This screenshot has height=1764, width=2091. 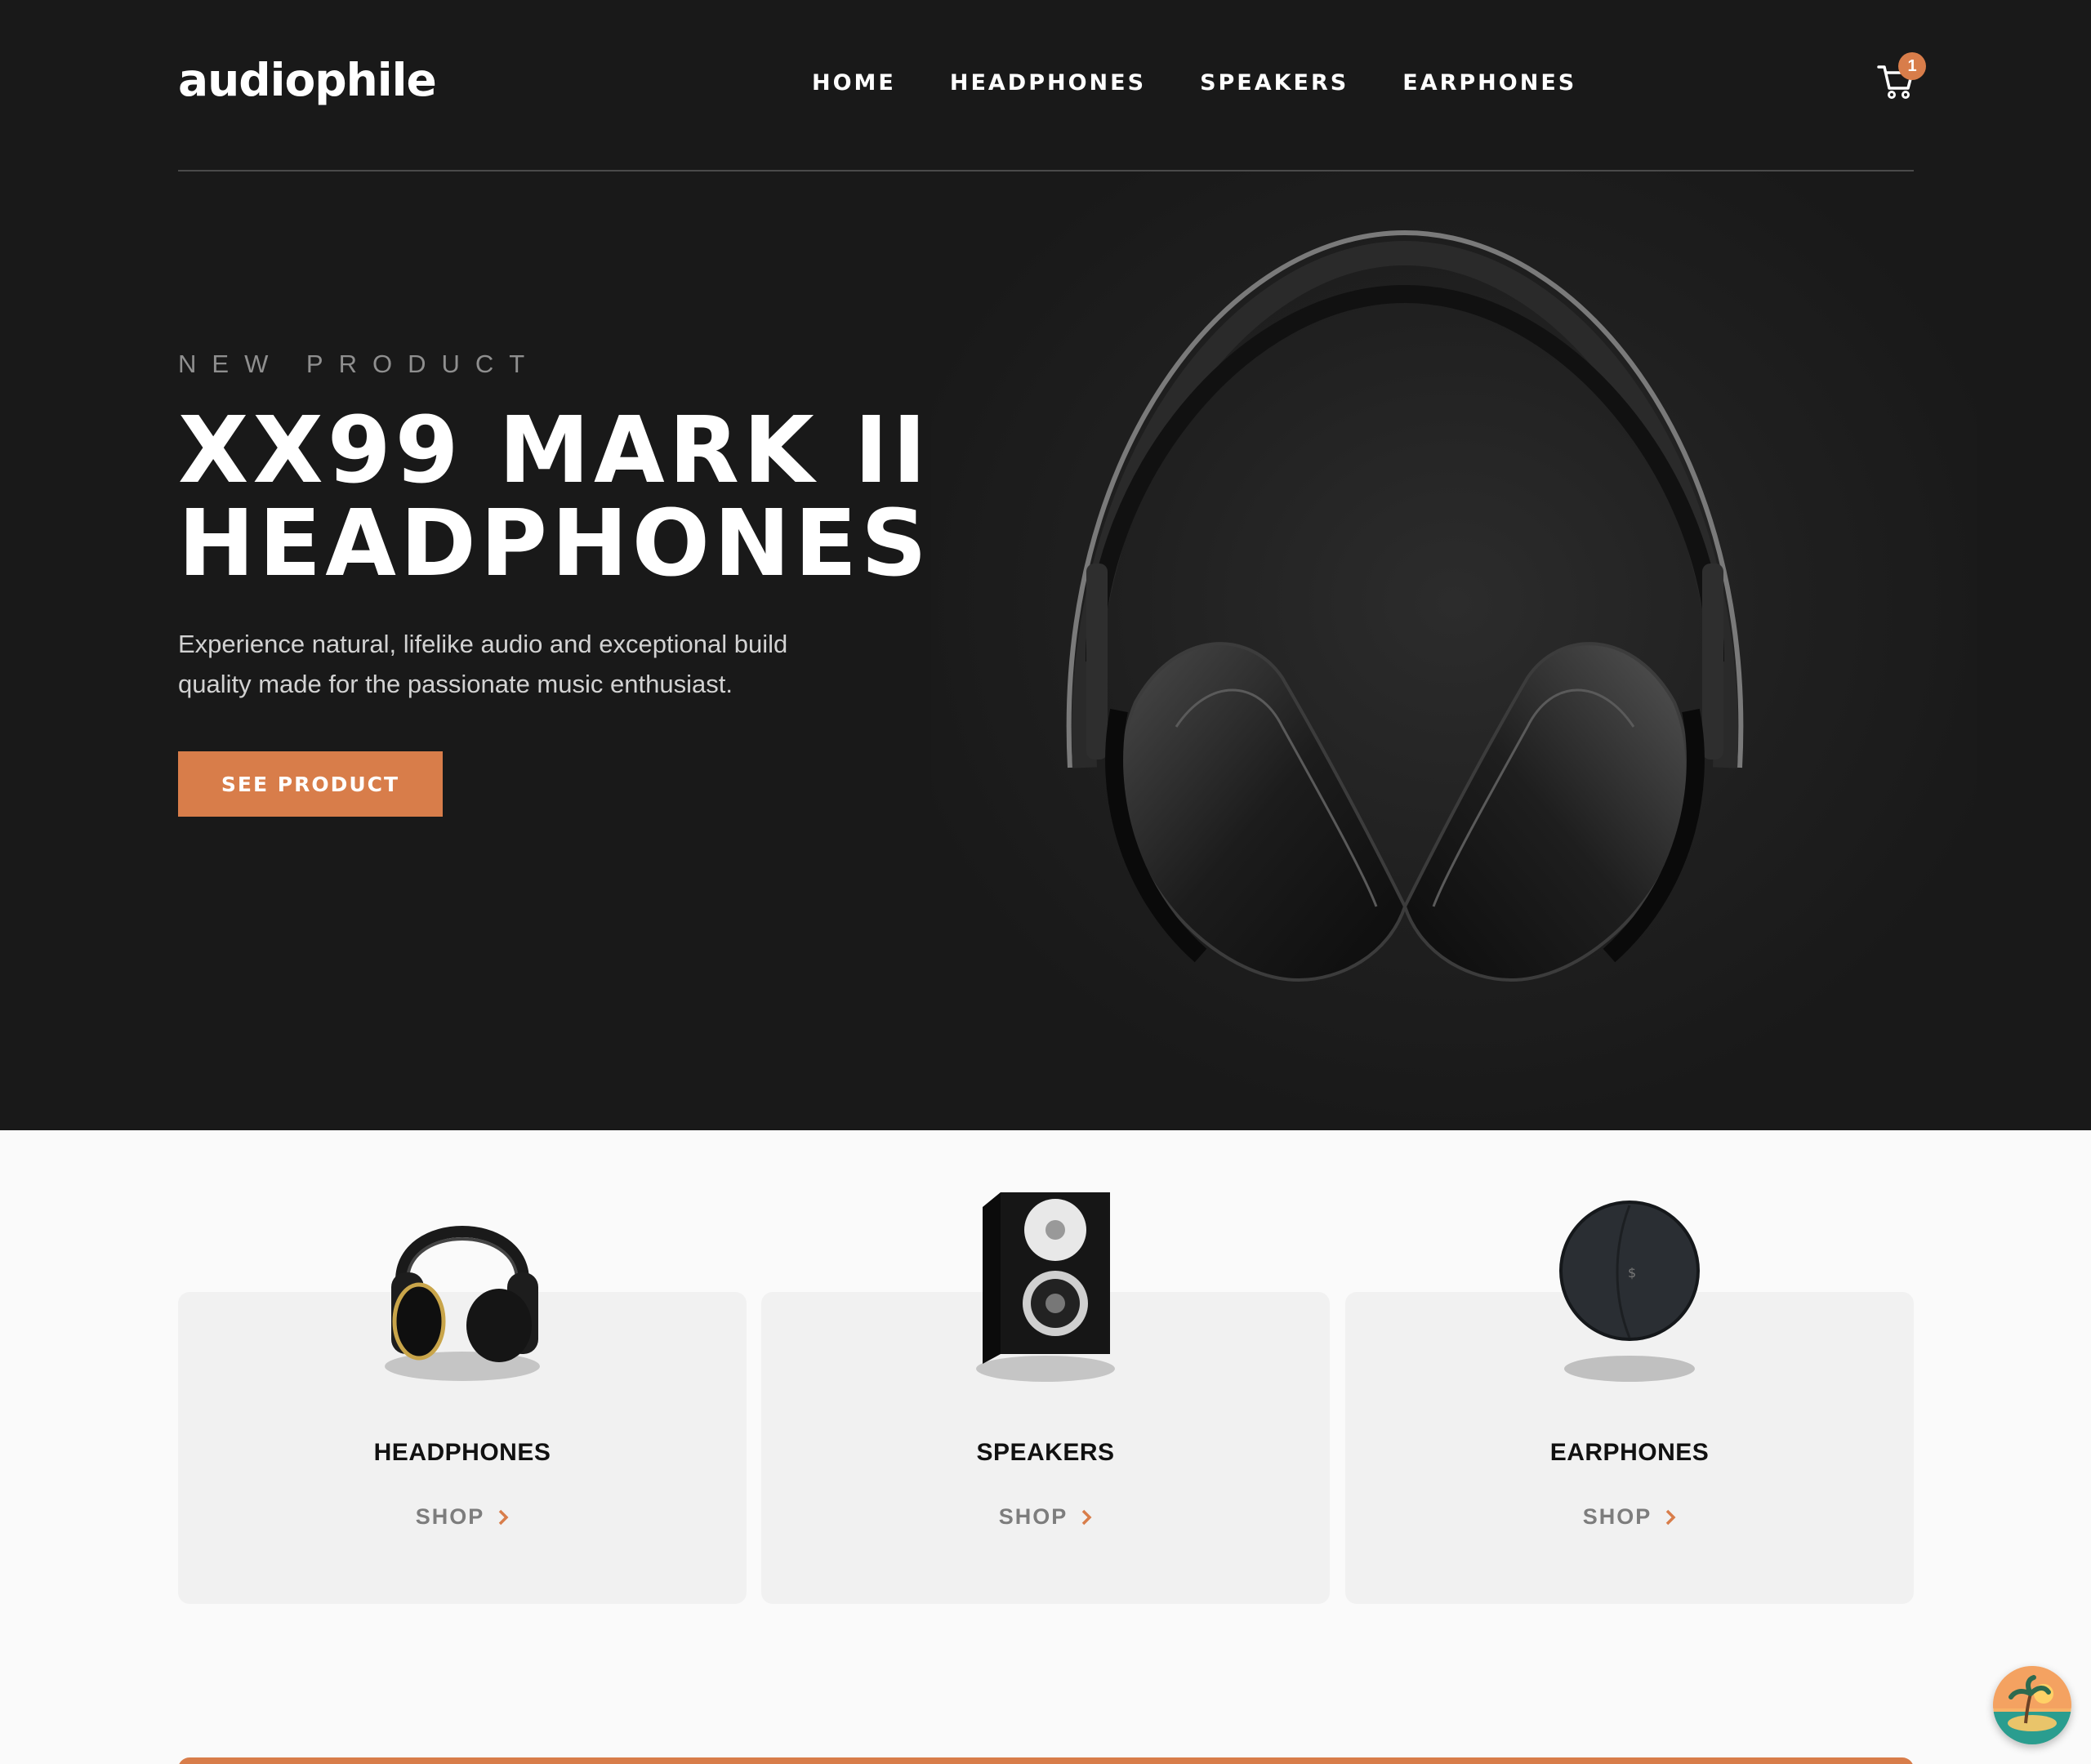 What do you see at coordinates (1274, 86) in the screenshot?
I see `nav-speakers-link: SPEAKERS` at bounding box center [1274, 86].